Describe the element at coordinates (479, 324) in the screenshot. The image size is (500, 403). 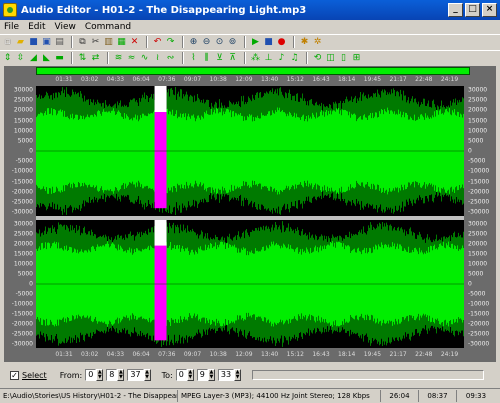
I see `amplitude-label: -20000` at that location.